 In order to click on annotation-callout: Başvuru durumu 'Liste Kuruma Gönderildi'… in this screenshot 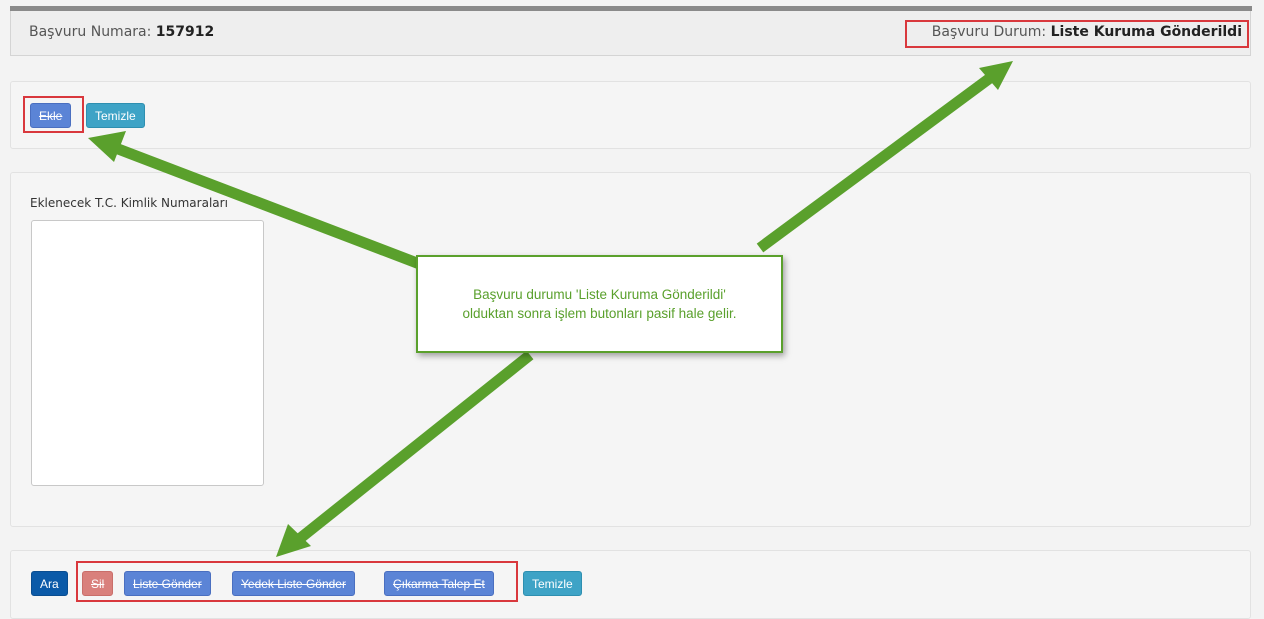, I will do `click(599, 304)`.